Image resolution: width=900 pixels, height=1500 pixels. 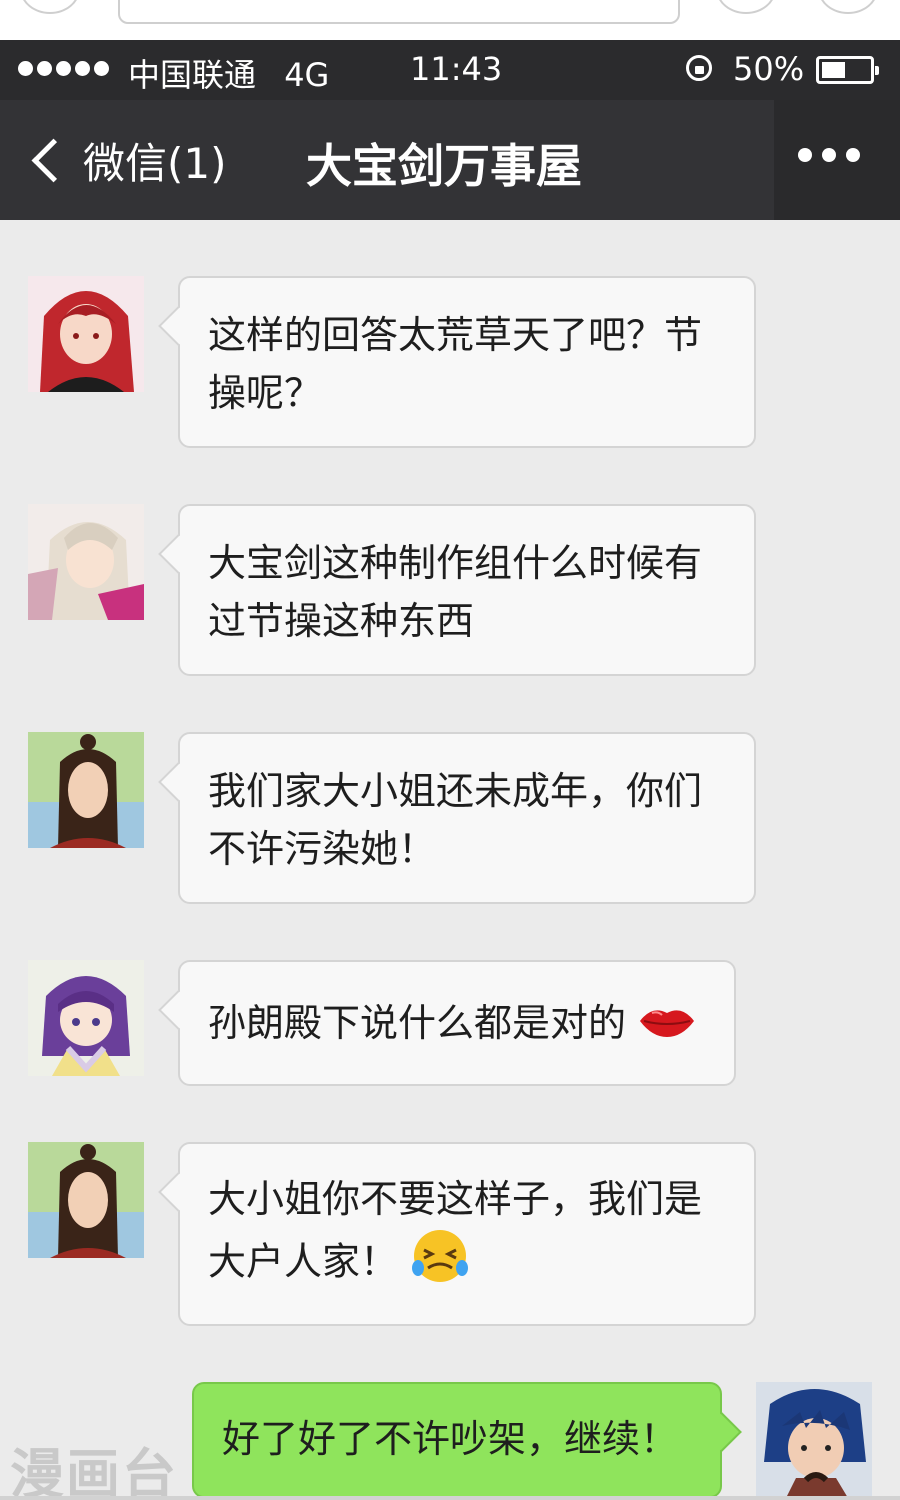 What do you see at coordinates (399, 12) in the screenshot?
I see `address-bar` at bounding box center [399, 12].